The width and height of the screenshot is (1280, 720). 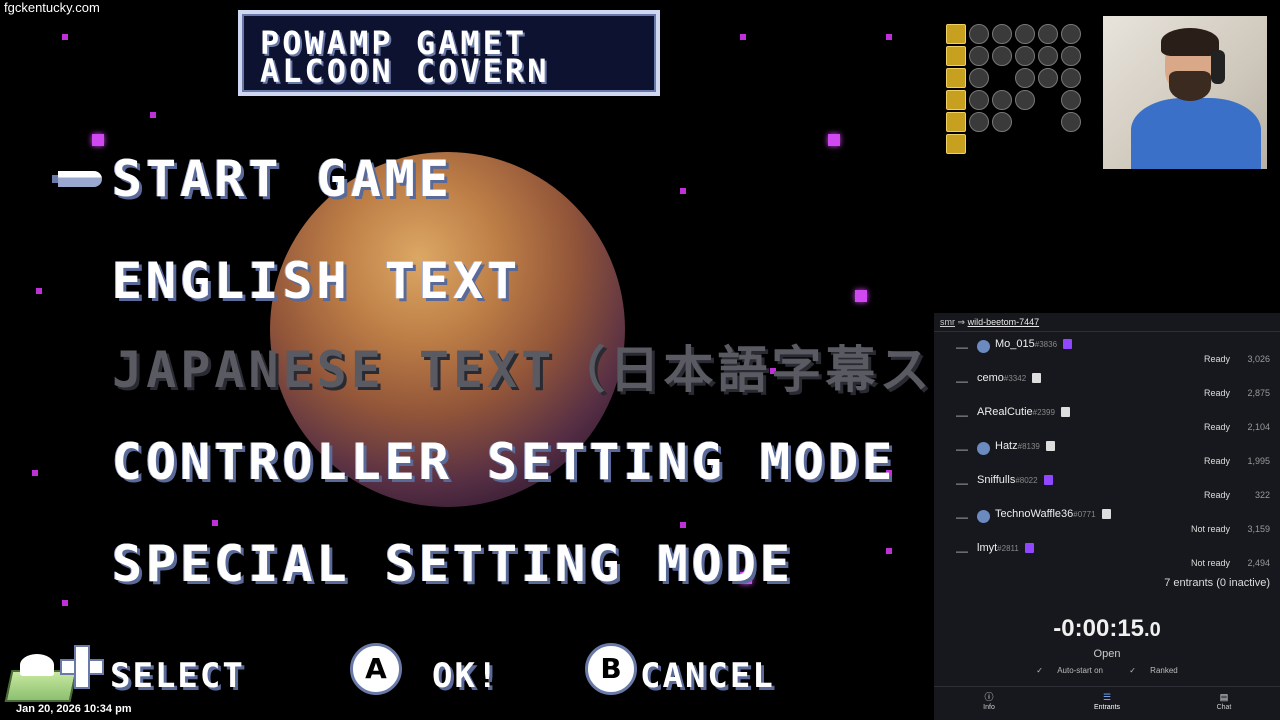 What do you see at coordinates (1034, 344) in the screenshot?
I see `entrant-name: Mo_015#3836` at bounding box center [1034, 344].